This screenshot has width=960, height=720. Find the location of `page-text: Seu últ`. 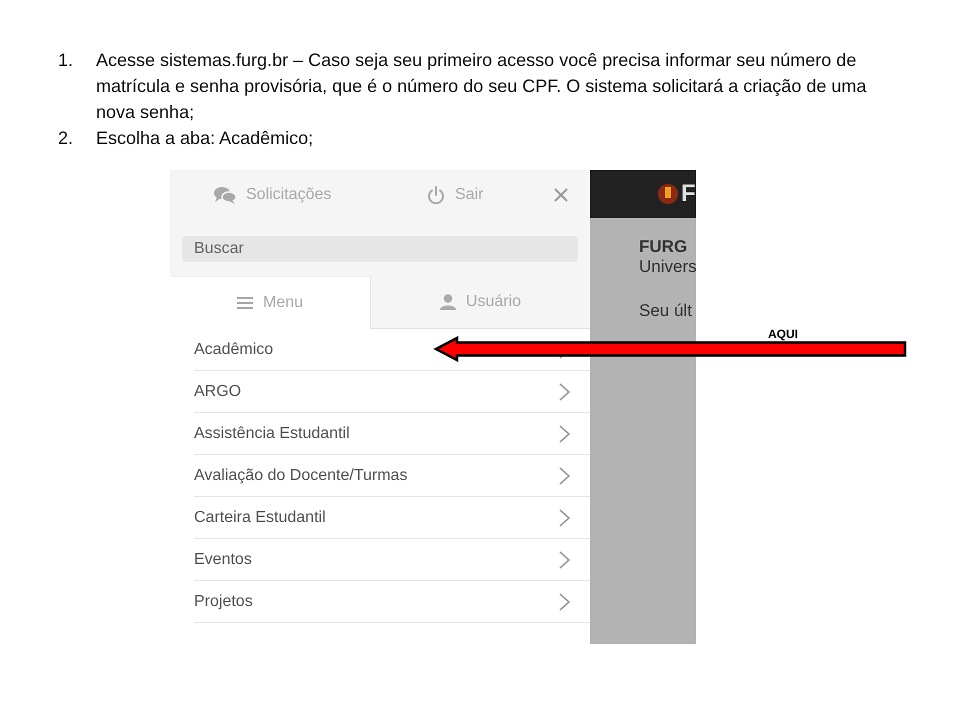

page-text: Seu últ is located at coordinates (666, 311).